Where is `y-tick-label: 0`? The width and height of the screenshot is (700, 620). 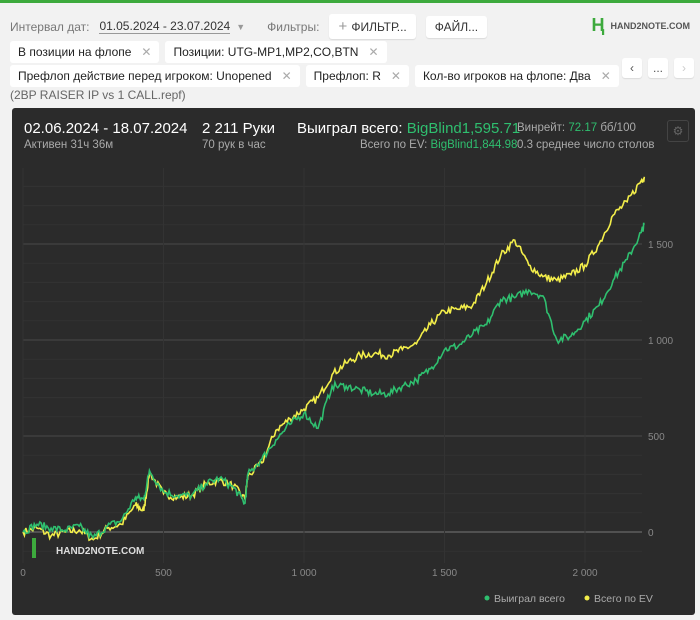
y-tick-label: 0 is located at coordinates (651, 533).